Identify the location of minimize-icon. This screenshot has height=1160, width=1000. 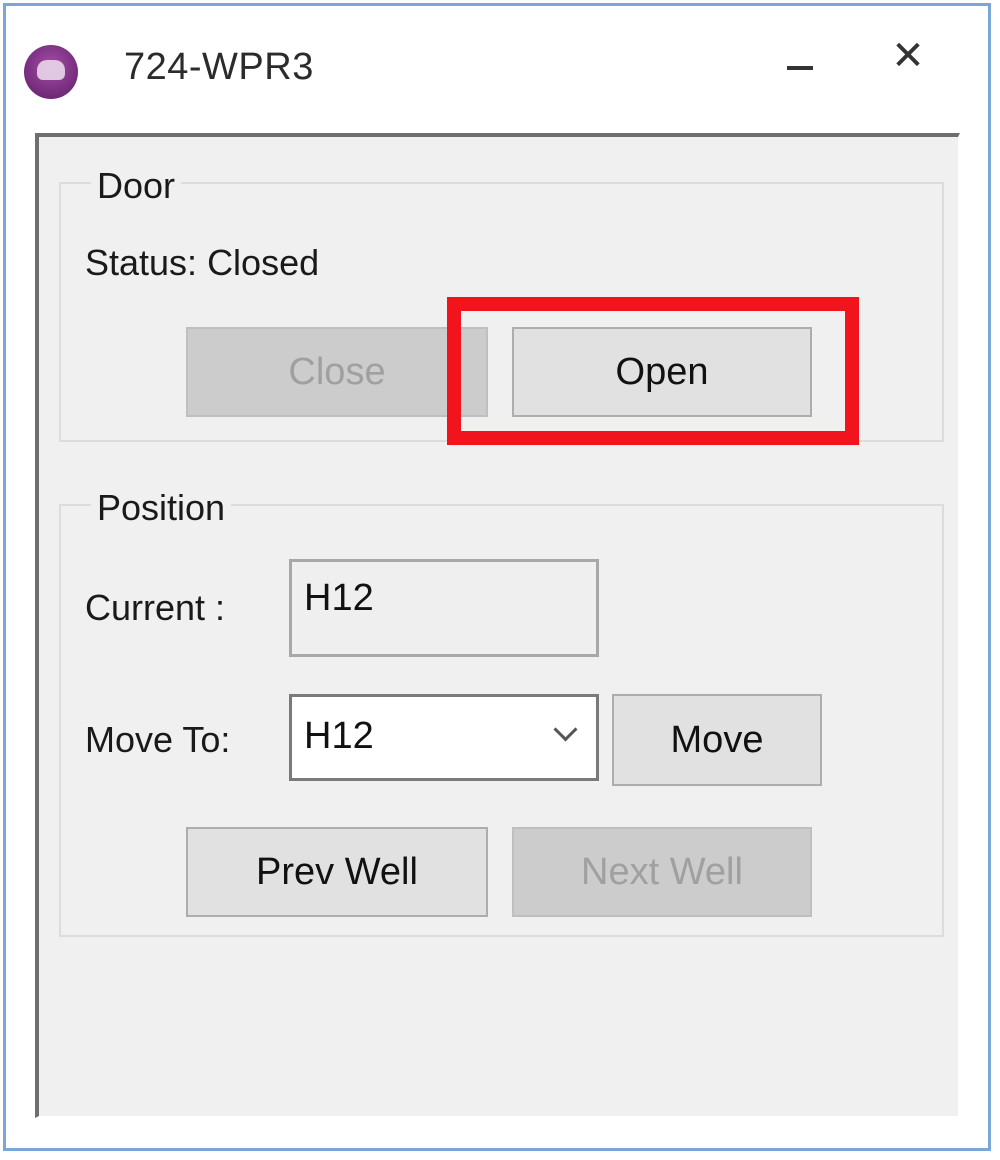
(800, 68).